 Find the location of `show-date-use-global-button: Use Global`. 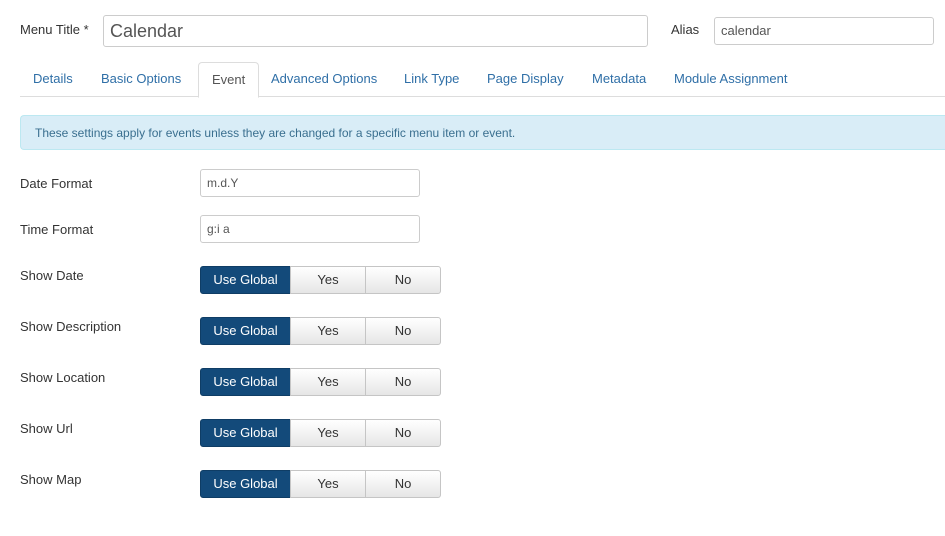

show-date-use-global-button: Use Global is located at coordinates (245, 280).